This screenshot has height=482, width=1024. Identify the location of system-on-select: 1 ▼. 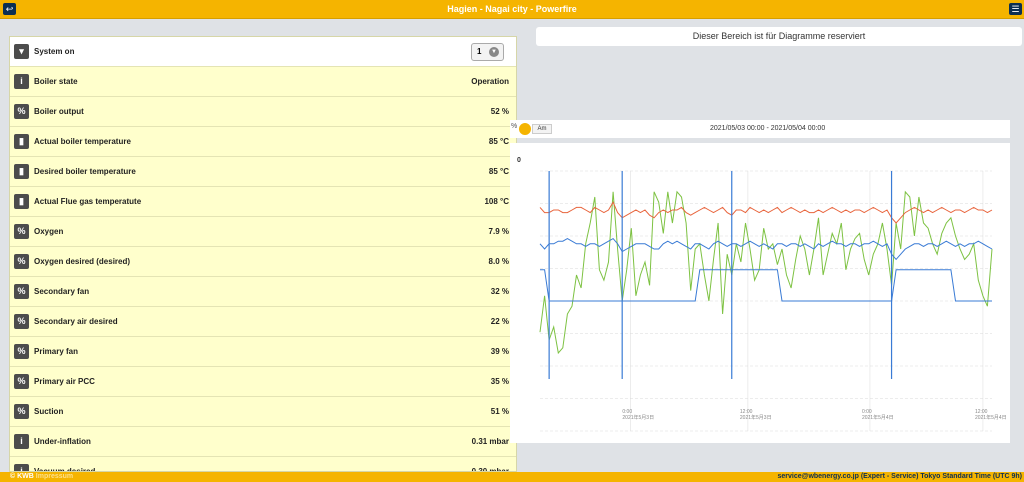
(487, 52).